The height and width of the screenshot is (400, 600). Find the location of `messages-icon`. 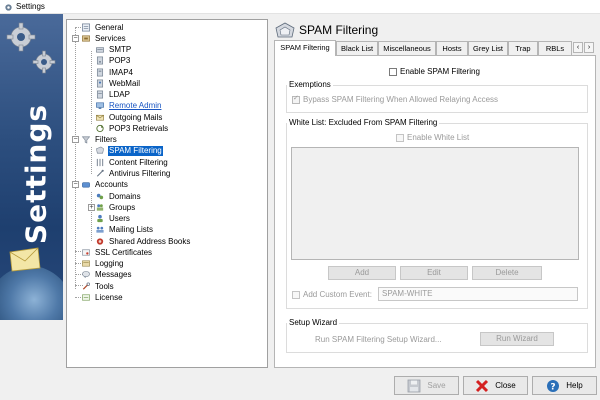

messages-icon is located at coordinates (86, 275).